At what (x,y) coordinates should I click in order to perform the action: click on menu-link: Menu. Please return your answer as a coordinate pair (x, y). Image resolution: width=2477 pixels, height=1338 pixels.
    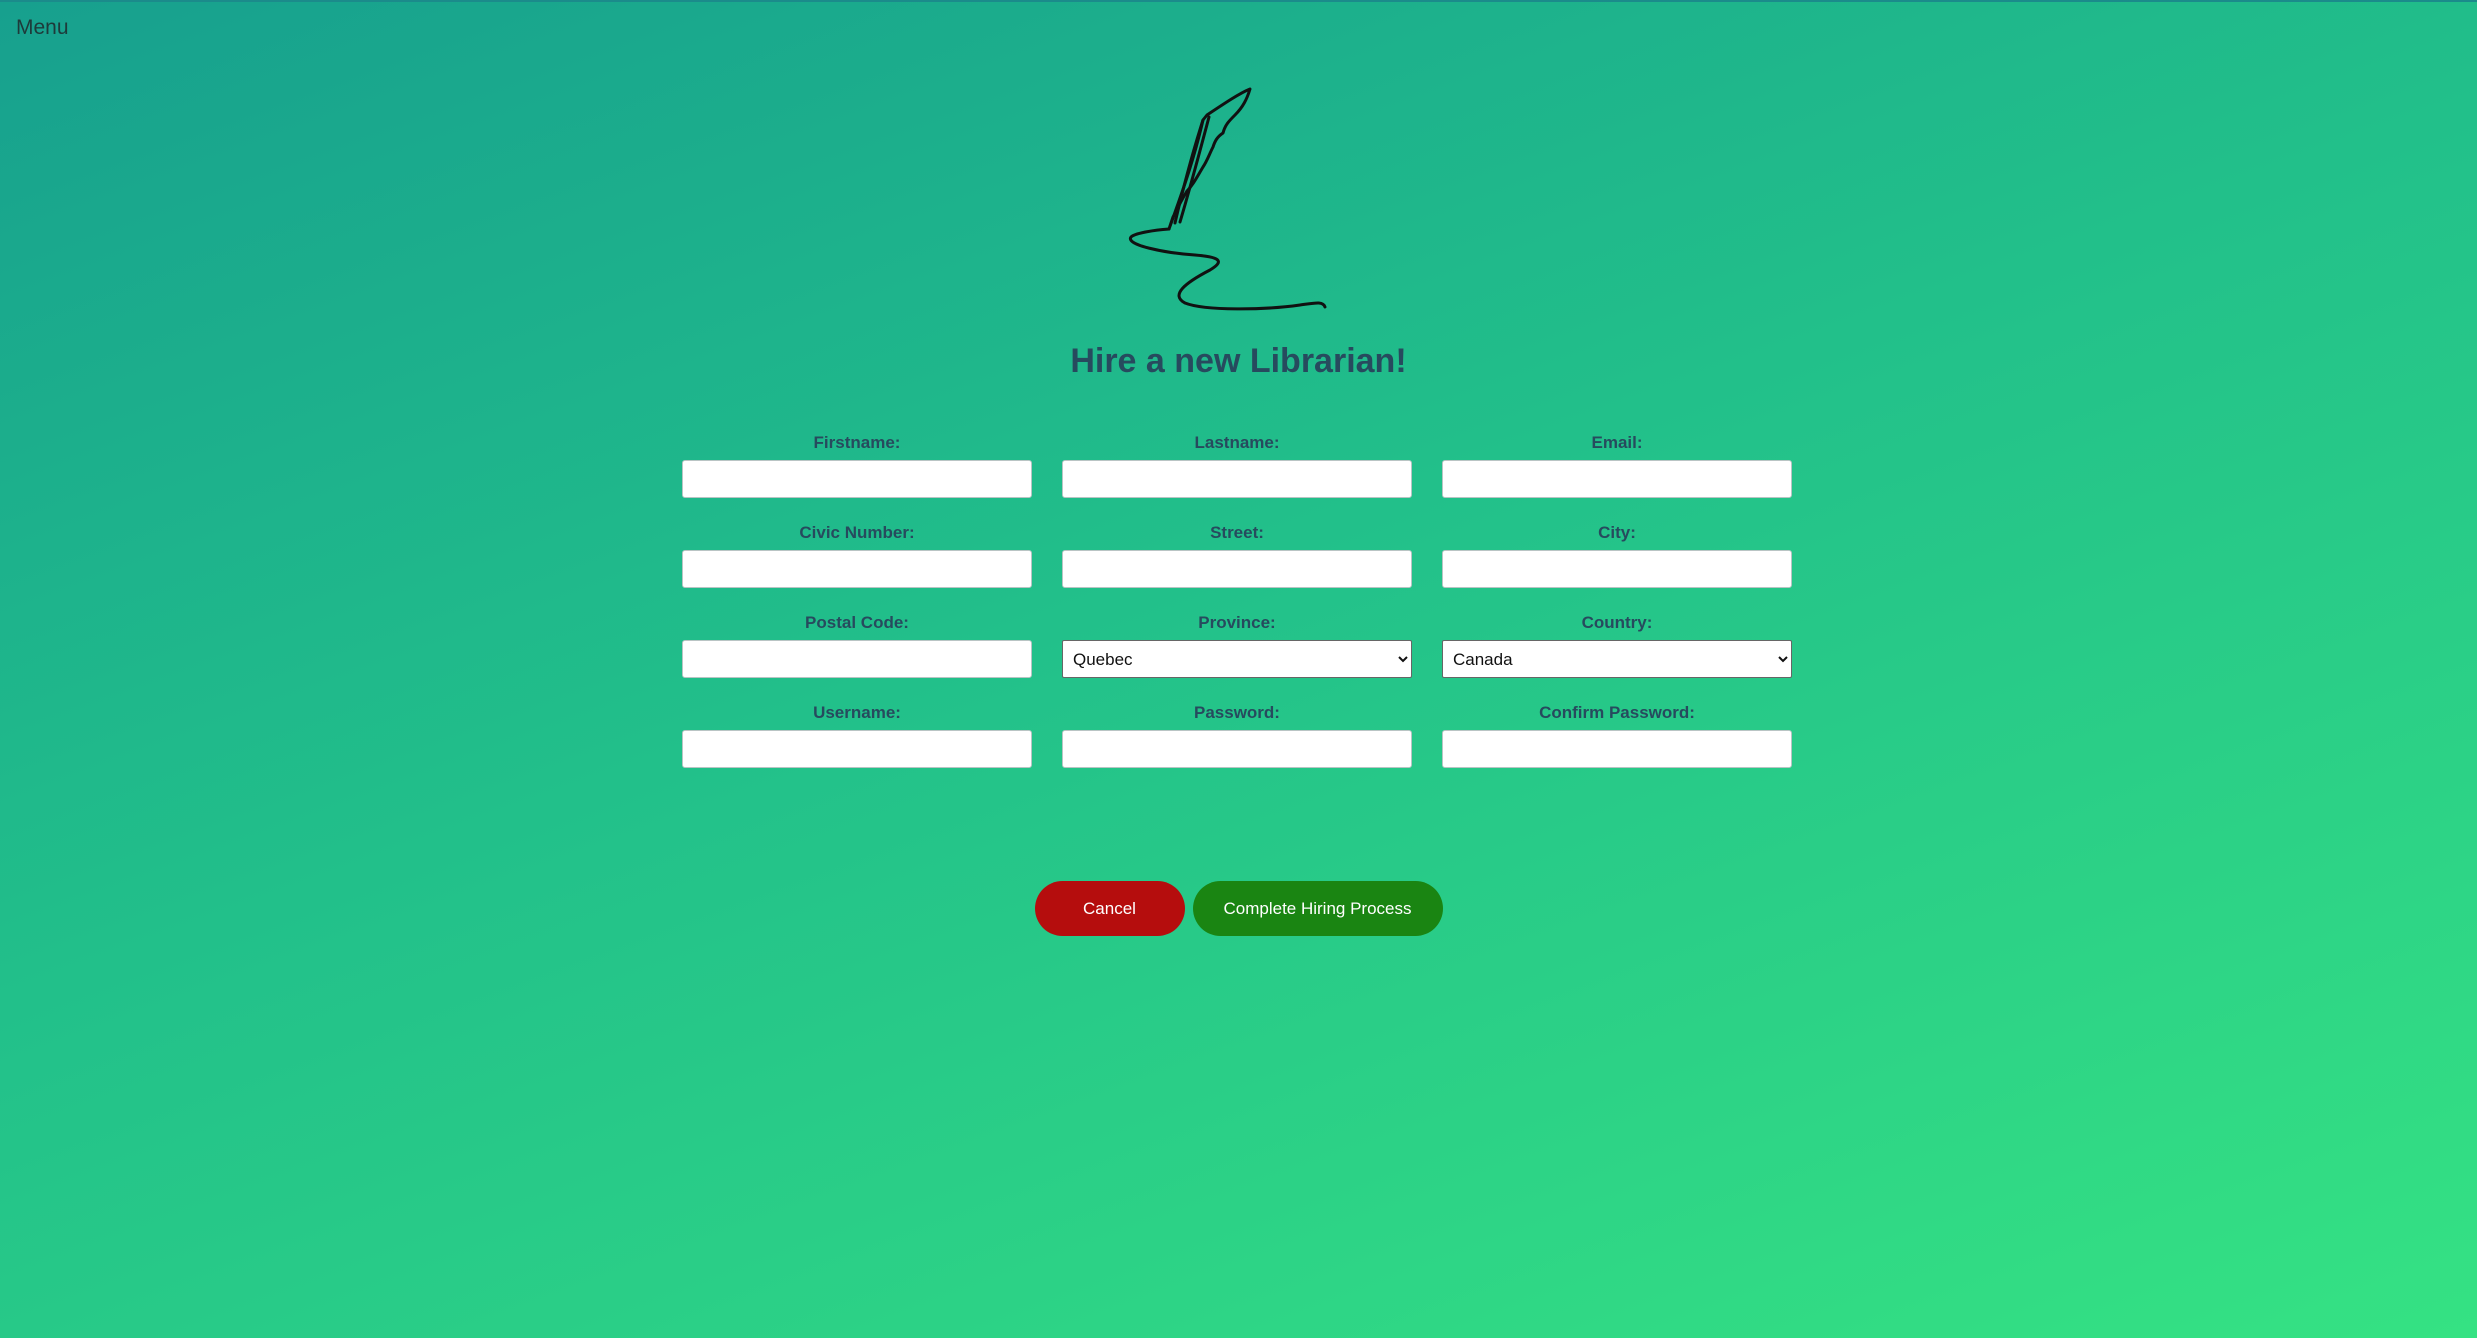
    Looking at the image, I should click on (42, 28).